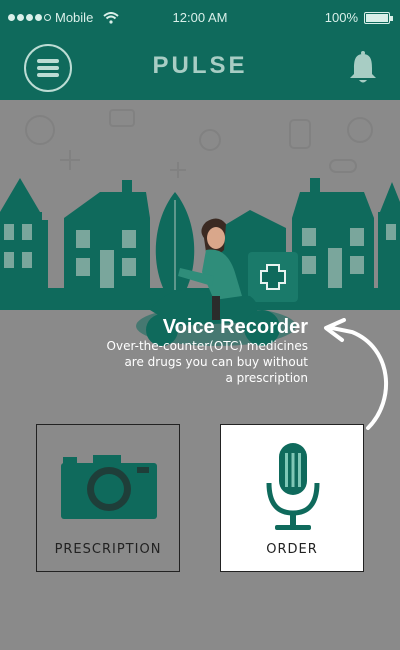  What do you see at coordinates (292, 549) in the screenshot?
I see `order-label: ORDER` at bounding box center [292, 549].